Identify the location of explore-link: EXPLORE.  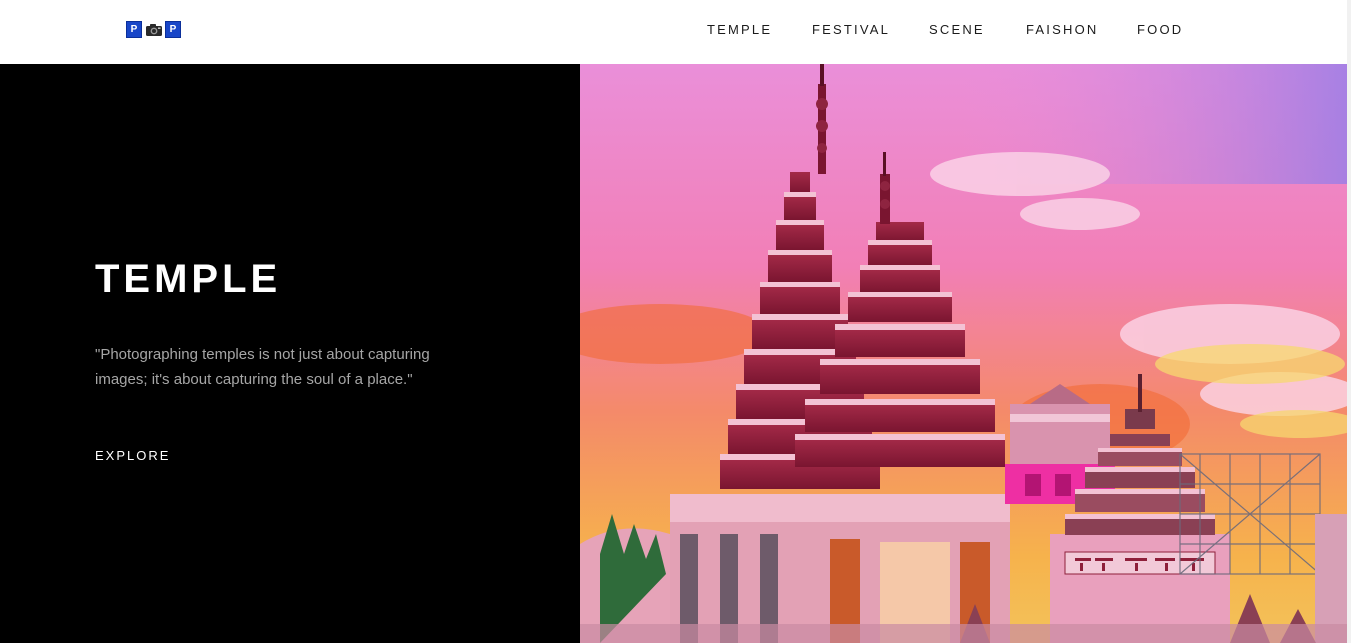
(132, 455).